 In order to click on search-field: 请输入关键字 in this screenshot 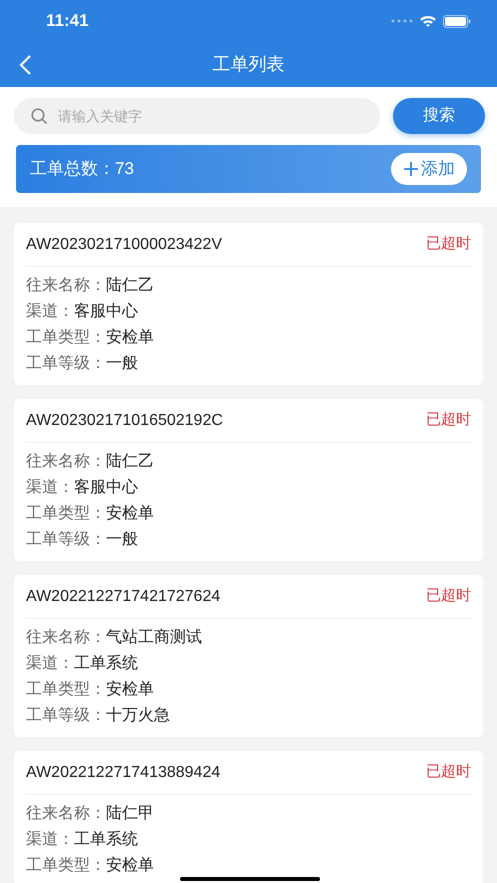, I will do `click(197, 116)`.